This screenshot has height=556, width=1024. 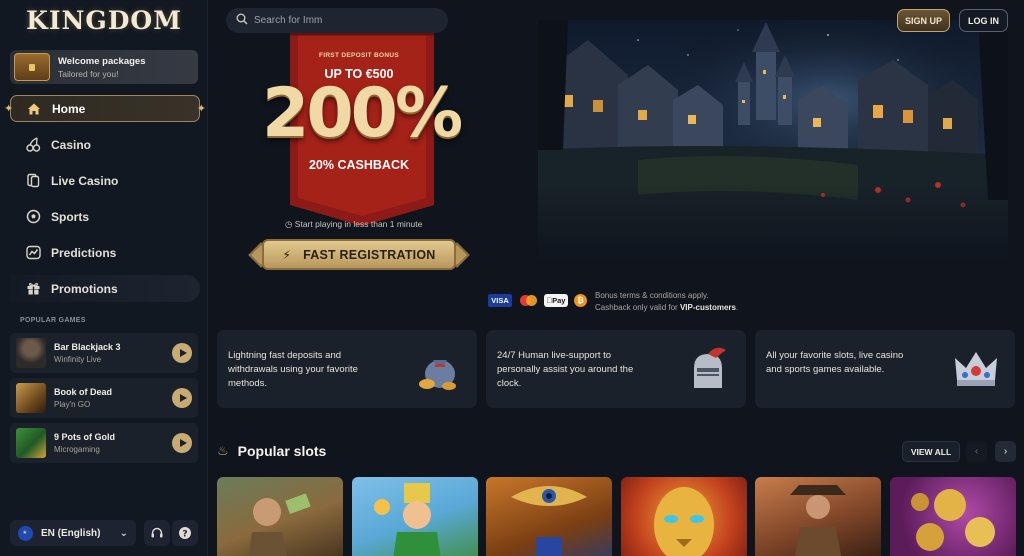 What do you see at coordinates (556, 300) in the screenshot?
I see `apple-pay-icon: Pay` at bounding box center [556, 300].